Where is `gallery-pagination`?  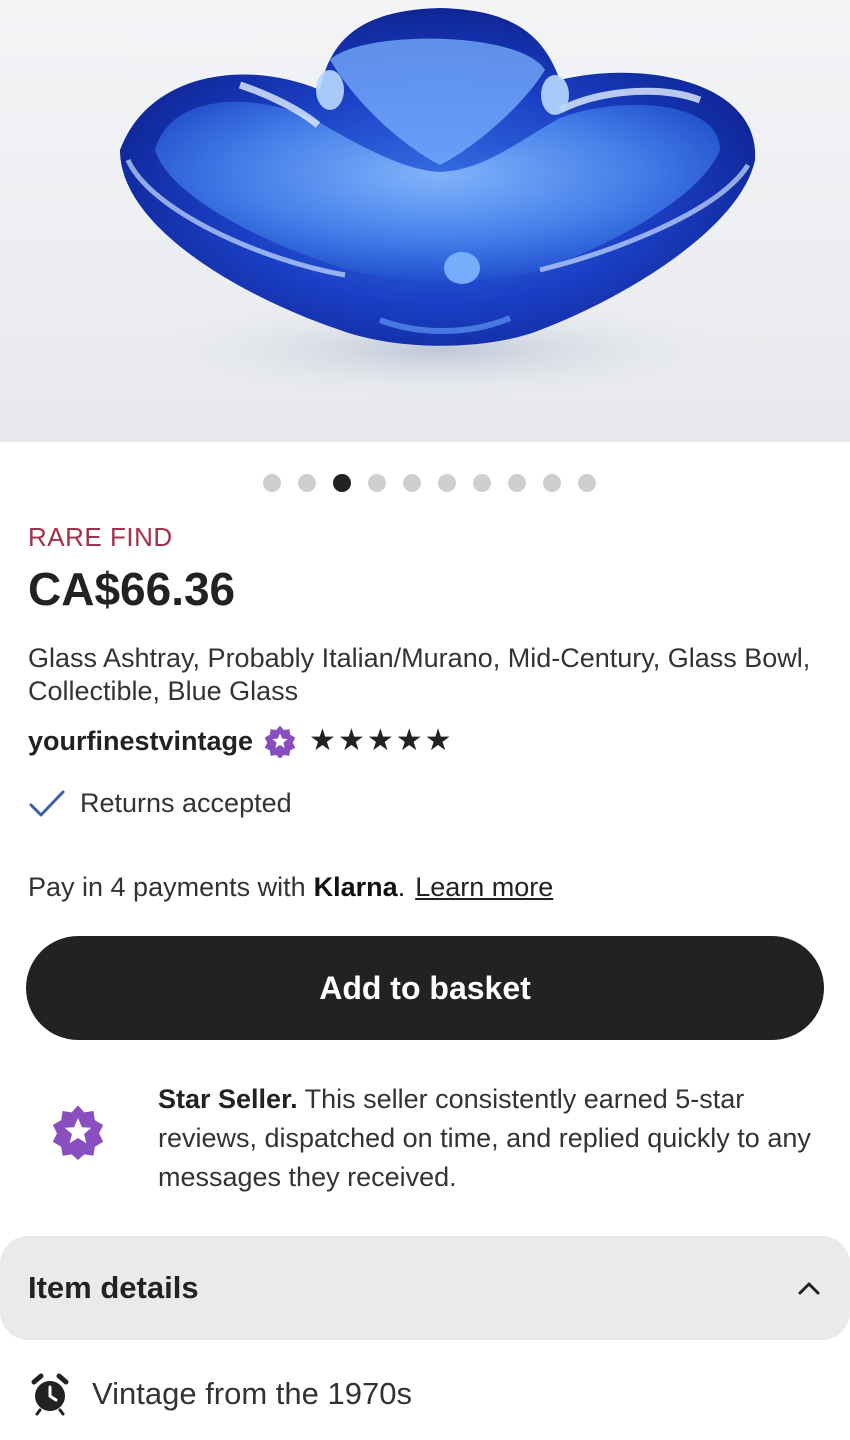
gallery-pagination is located at coordinates (425, 483).